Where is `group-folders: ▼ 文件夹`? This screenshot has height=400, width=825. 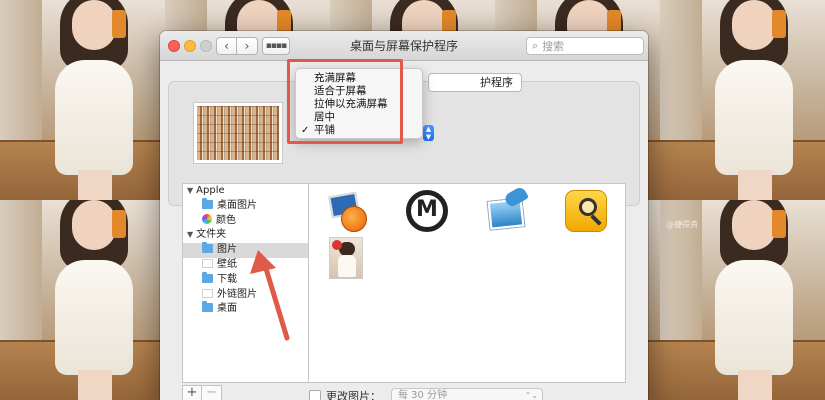 group-folders: ▼ 文件夹 is located at coordinates (245, 235).